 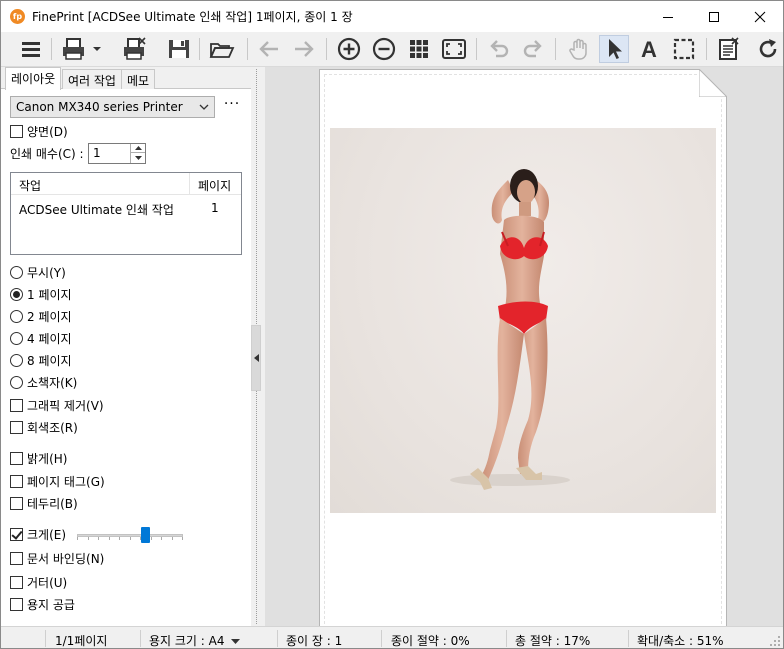 I want to click on gutter-checkbox: 거터(U), so click(x=38, y=582).